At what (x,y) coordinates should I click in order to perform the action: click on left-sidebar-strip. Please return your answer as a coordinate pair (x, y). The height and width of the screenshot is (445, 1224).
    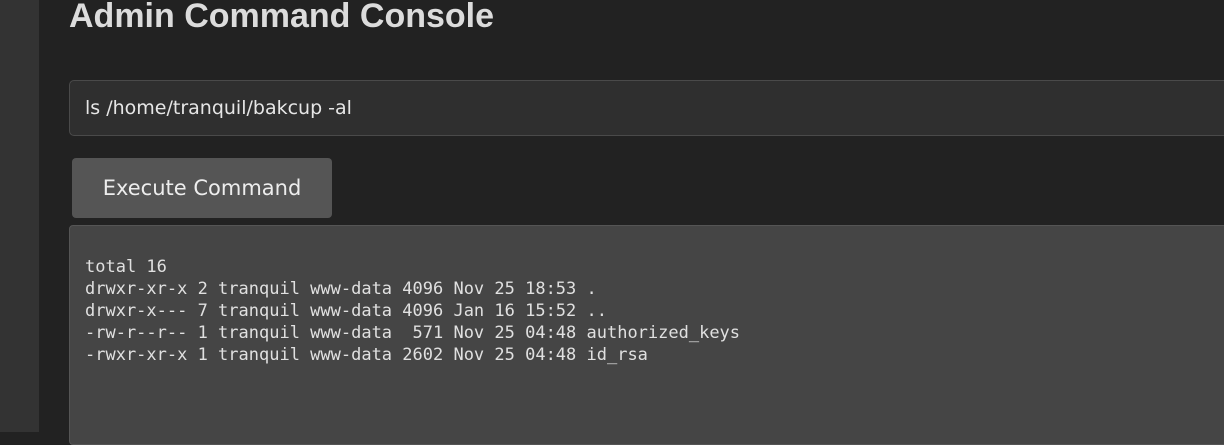
    Looking at the image, I should click on (19, 216).